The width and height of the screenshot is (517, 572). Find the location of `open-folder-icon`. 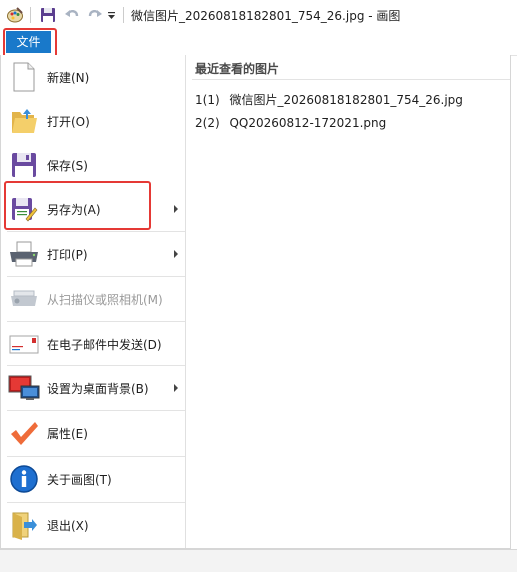

open-folder-icon is located at coordinates (24, 121).